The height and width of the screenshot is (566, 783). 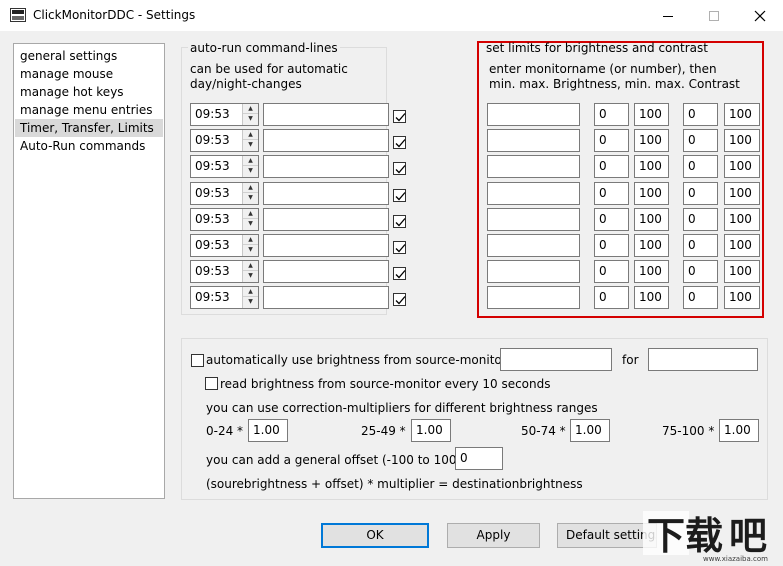 I want to click on nav-item: manage menu entries, so click(x=89, y=110).